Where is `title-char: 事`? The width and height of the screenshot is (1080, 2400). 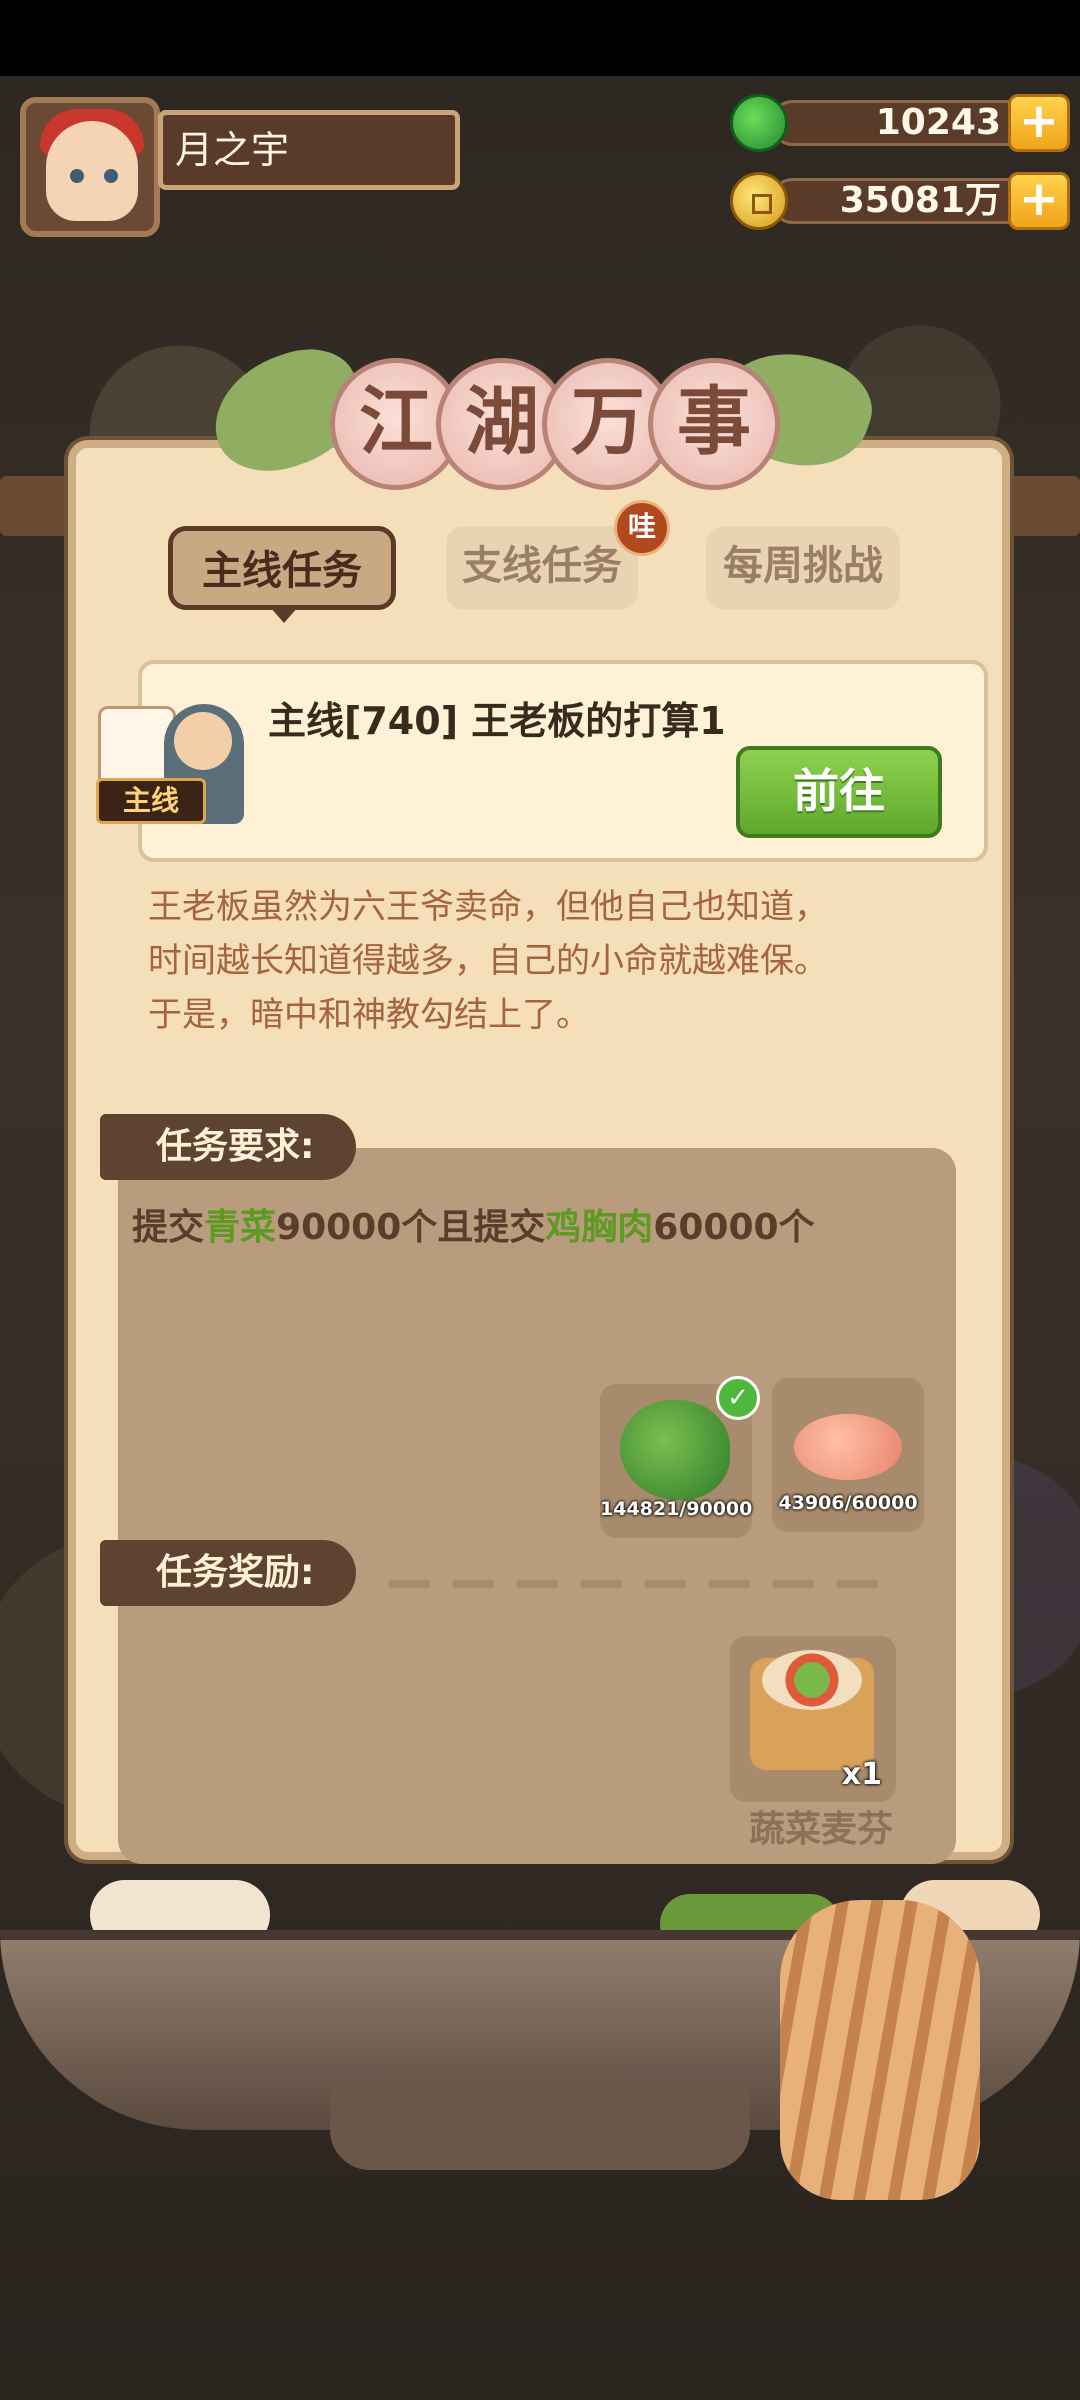
title-char: 事 is located at coordinates (714, 424).